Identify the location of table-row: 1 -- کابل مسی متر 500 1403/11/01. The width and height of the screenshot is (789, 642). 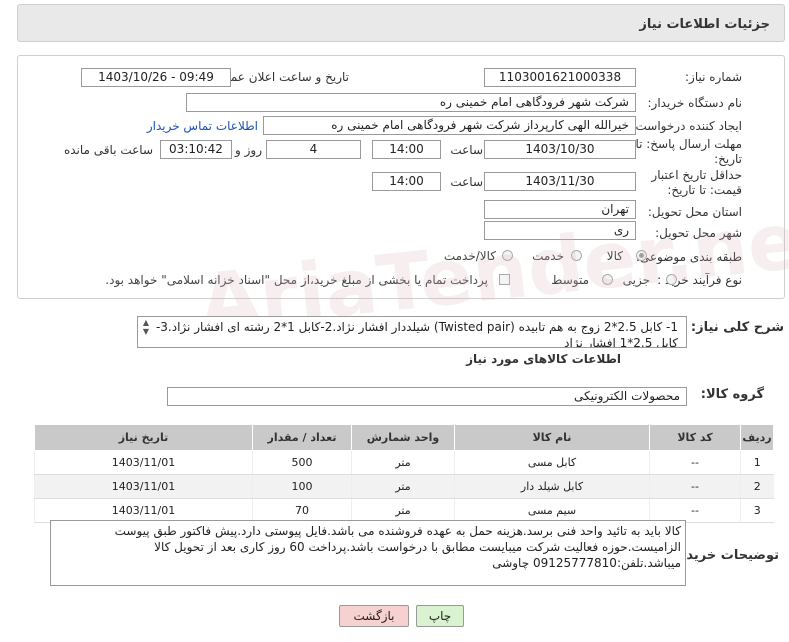
(404, 462).